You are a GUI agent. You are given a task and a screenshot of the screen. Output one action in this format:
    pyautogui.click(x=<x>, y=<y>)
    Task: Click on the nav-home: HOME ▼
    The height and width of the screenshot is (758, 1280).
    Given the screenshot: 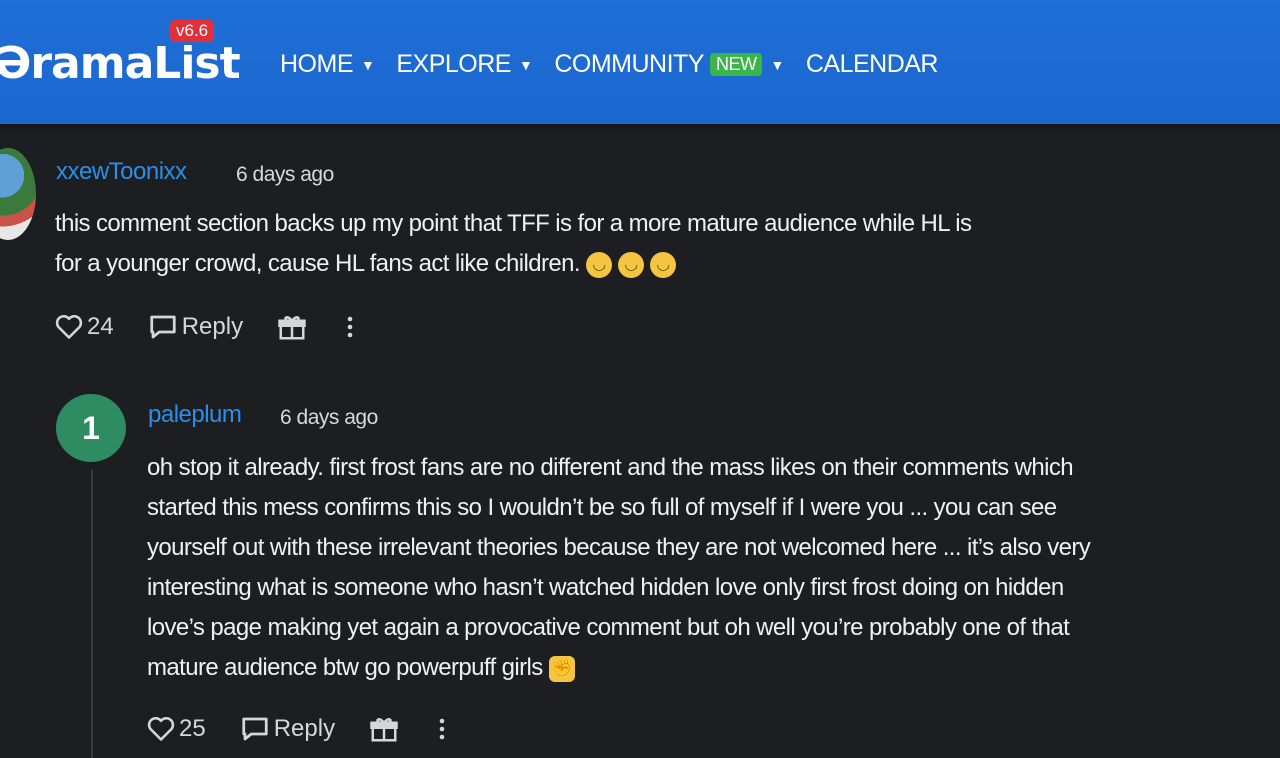 What is the action you would take?
    pyautogui.click(x=327, y=64)
    